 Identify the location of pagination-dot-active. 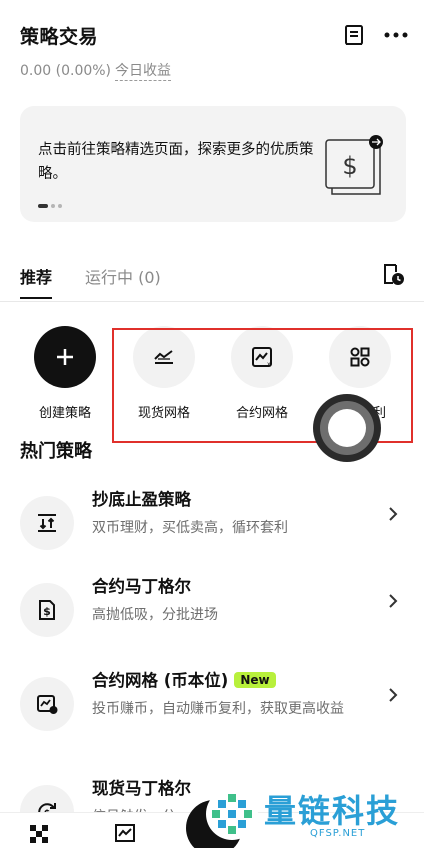
(43, 206).